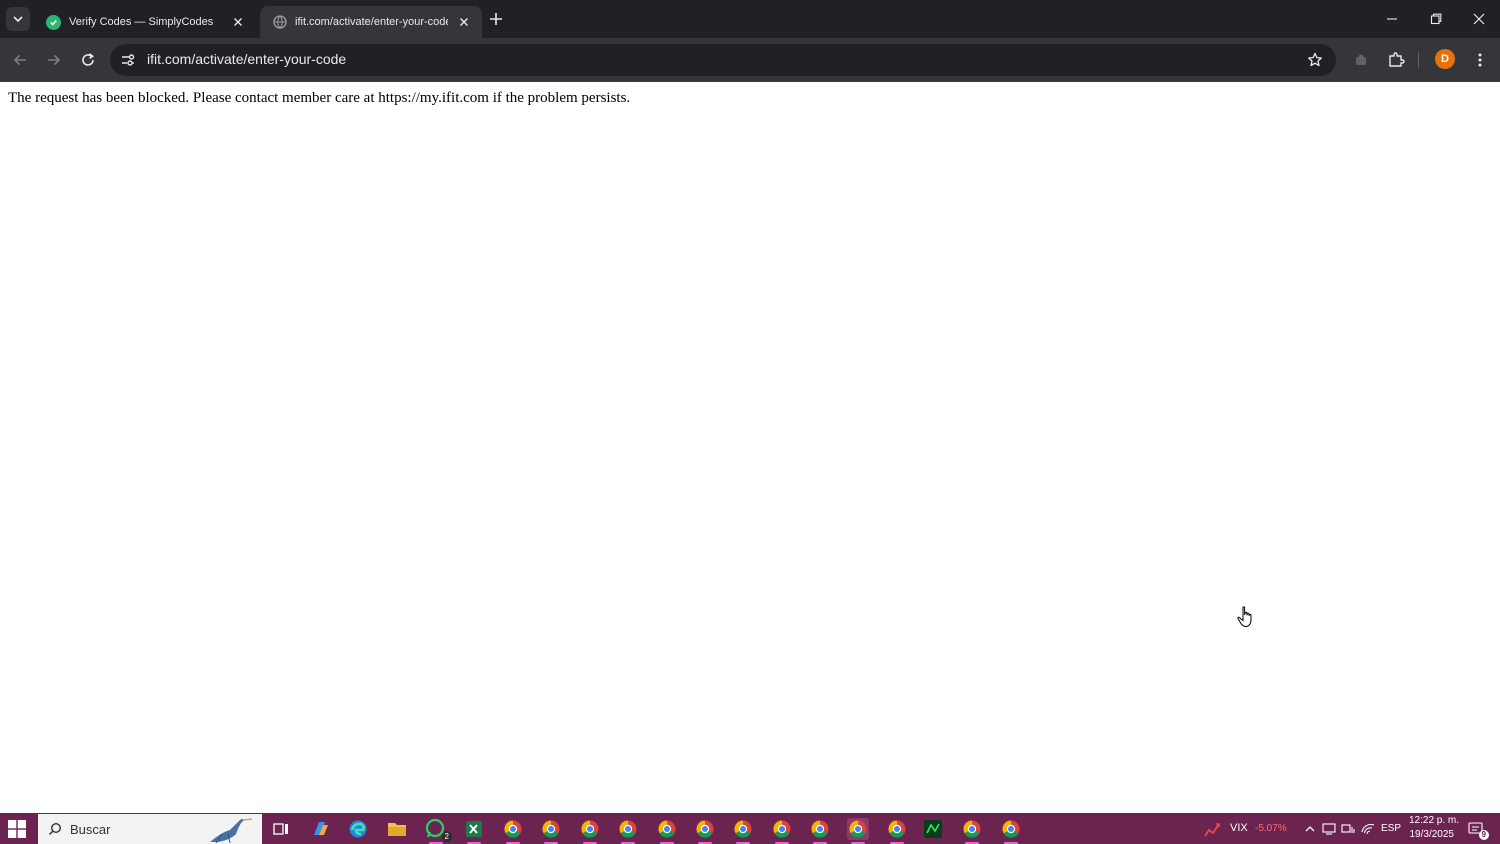 The width and height of the screenshot is (1500, 844). I want to click on tab-title: ifit.com/activate/enter-your-code, so click(371, 22).